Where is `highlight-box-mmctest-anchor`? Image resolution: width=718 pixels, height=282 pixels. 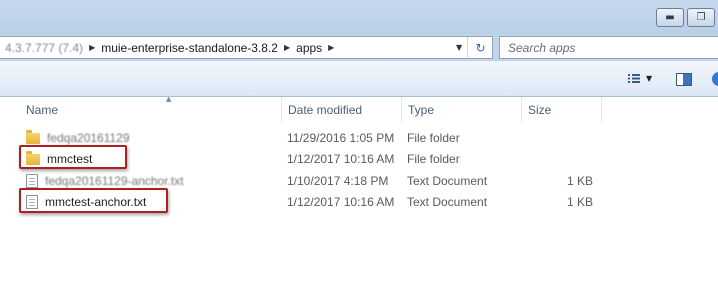
highlight-box-mmctest-anchor is located at coordinates (93, 200).